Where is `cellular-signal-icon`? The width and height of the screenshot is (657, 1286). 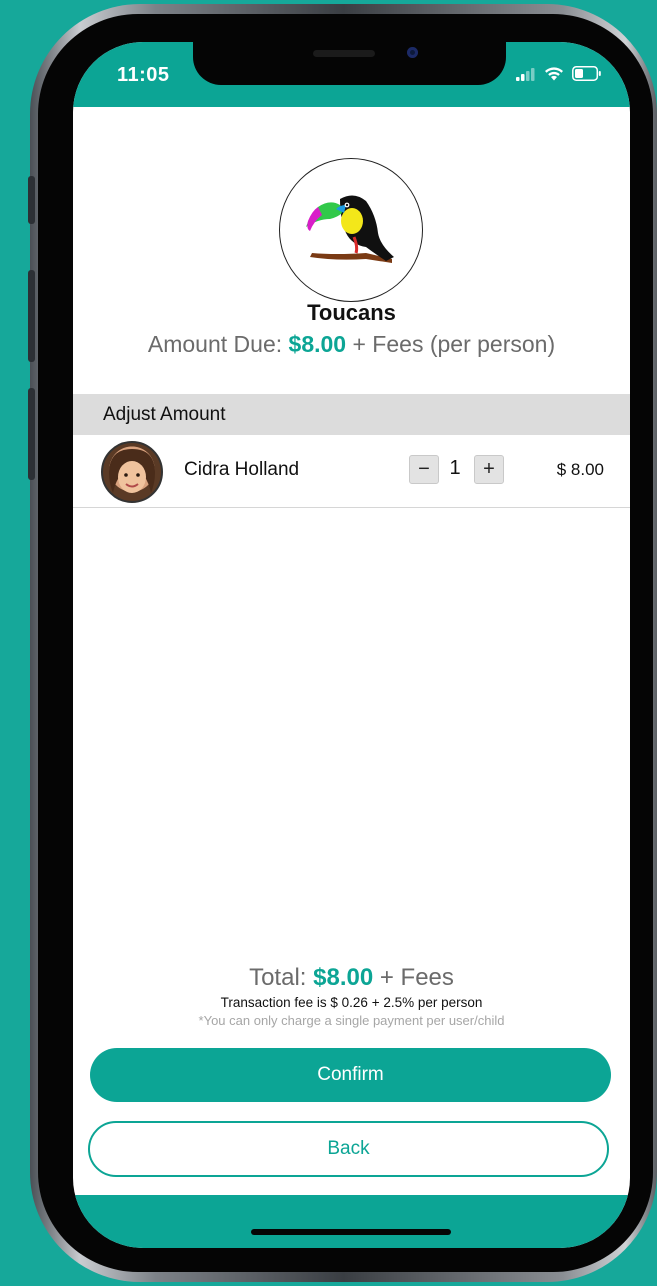
cellular-signal-icon is located at coordinates (526, 76).